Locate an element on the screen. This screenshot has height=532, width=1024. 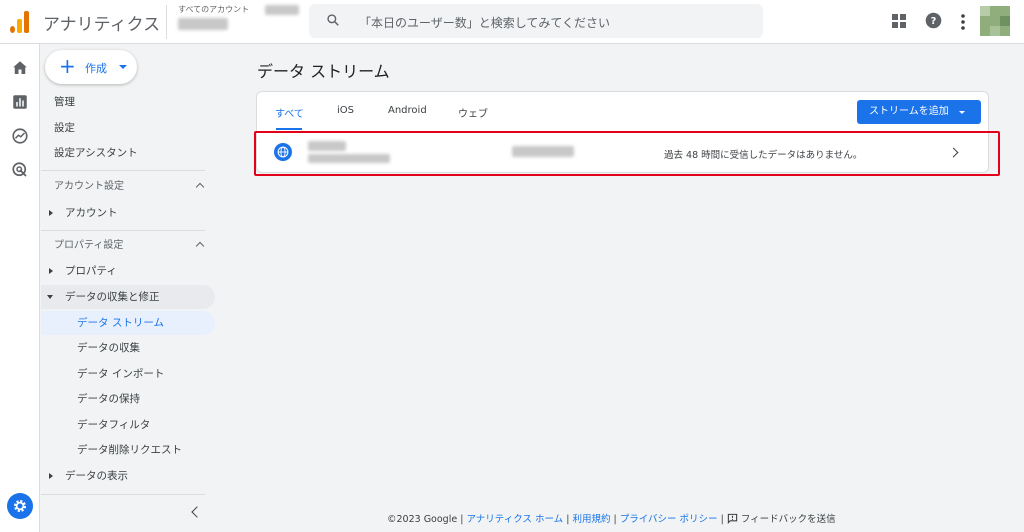
create-button-label: 作成 is located at coordinates (96, 68).